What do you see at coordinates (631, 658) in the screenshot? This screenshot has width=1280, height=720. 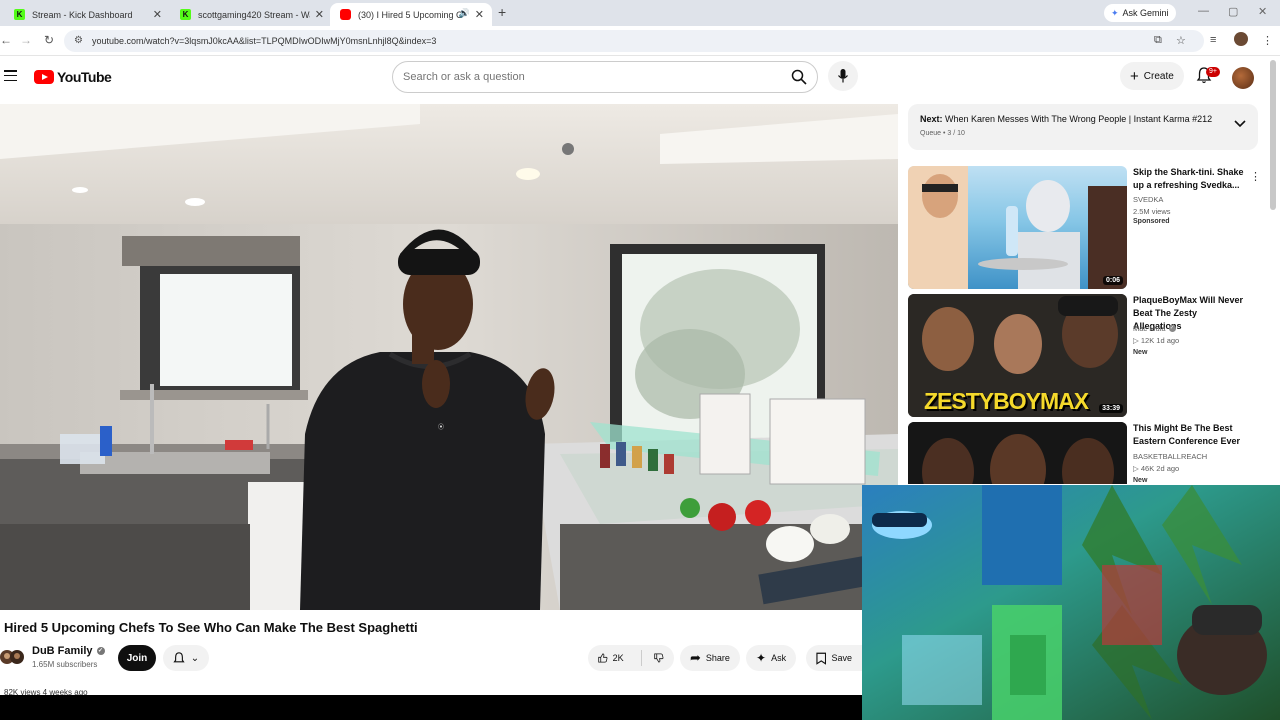 I see `like-button: 2K` at bounding box center [631, 658].